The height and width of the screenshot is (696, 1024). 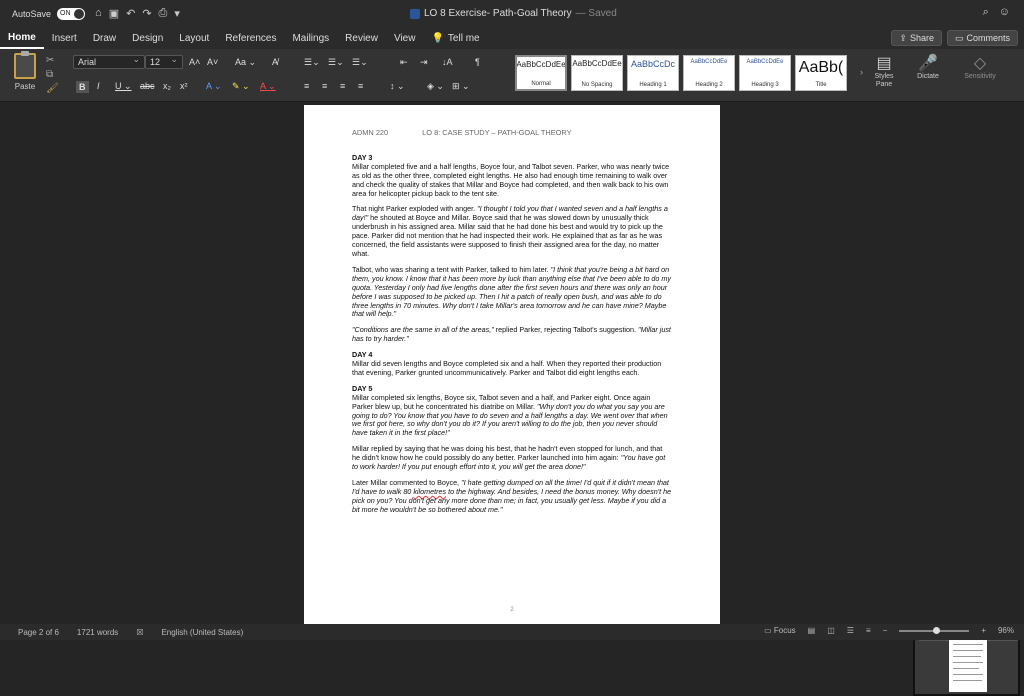 What do you see at coordinates (360, 62) in the screenshot?
I see `multilevel-list-icon: ☰⌄` at bounding box center [360, 62].